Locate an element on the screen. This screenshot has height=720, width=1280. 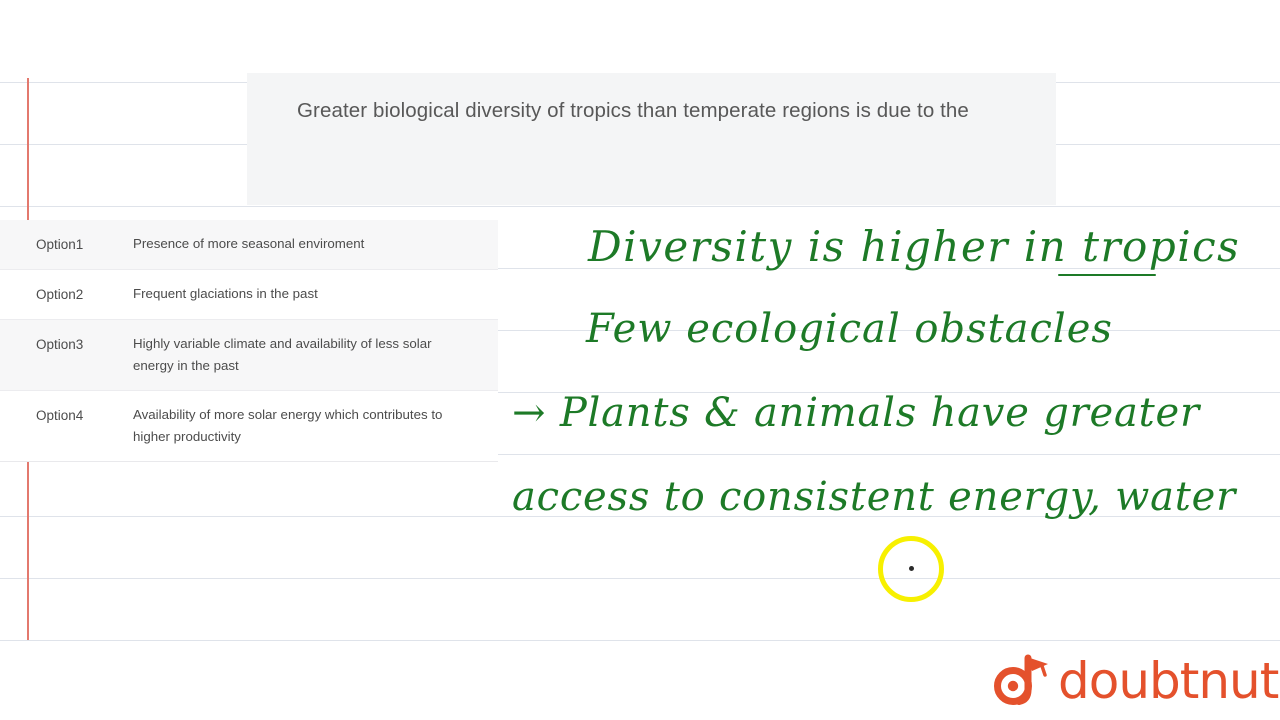
option-key: Option2 is located at coordinates (60, 294).